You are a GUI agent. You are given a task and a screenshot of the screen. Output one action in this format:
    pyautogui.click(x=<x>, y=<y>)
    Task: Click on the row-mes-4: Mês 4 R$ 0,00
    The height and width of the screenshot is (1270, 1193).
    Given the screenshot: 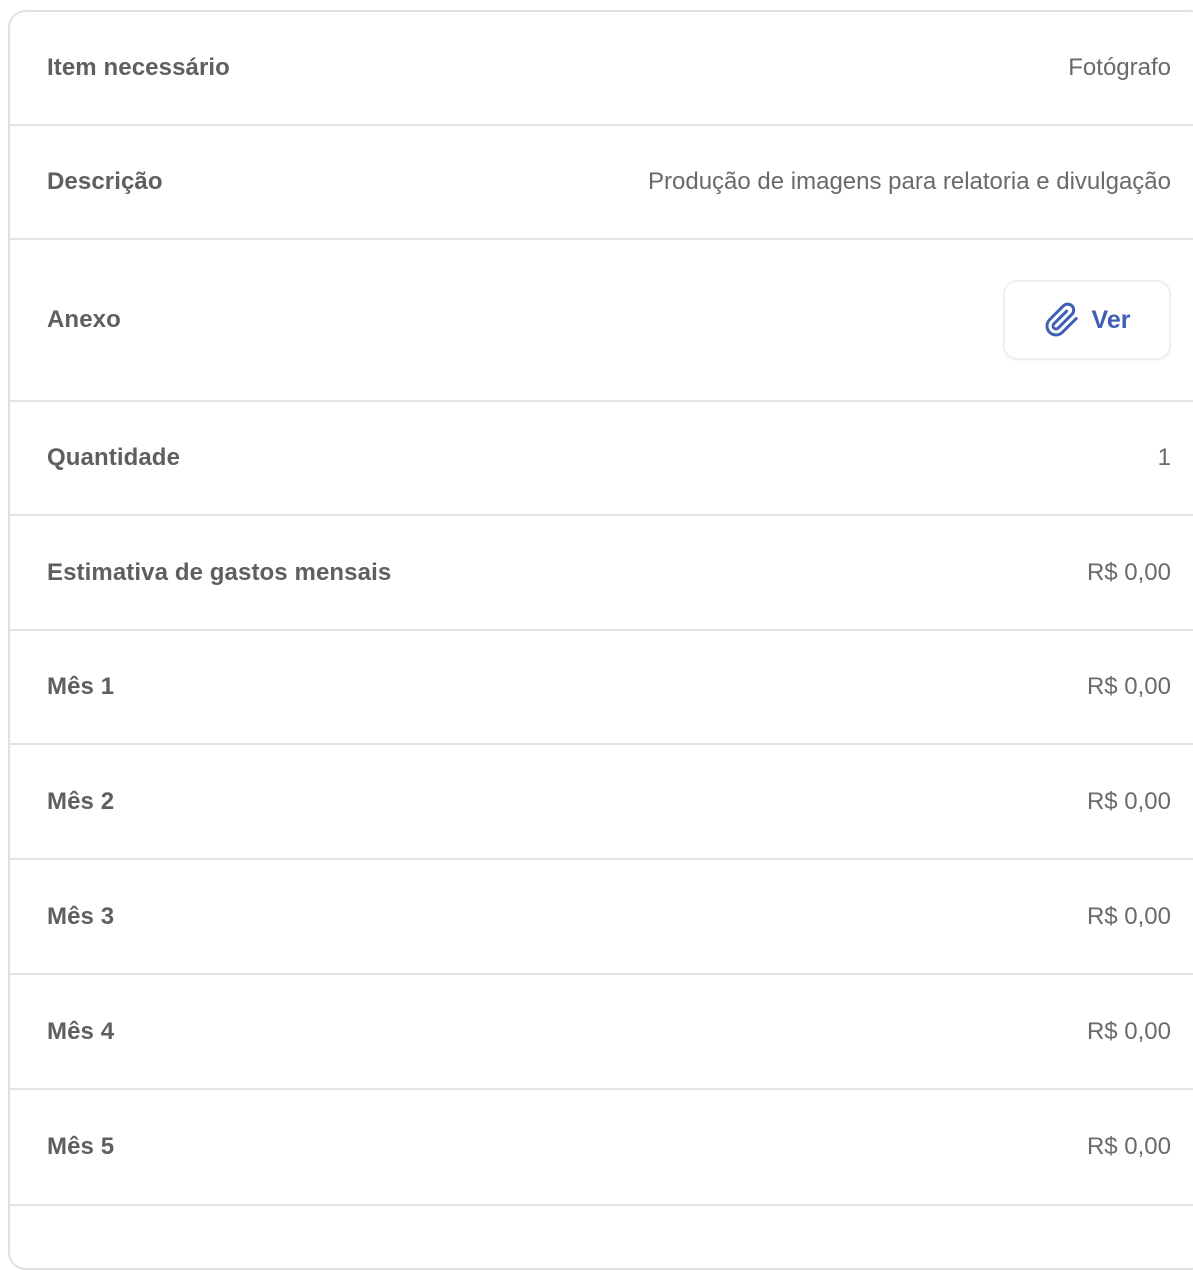 What is the action you would take?
    pyautogui.click(x=601, y=1032)
    